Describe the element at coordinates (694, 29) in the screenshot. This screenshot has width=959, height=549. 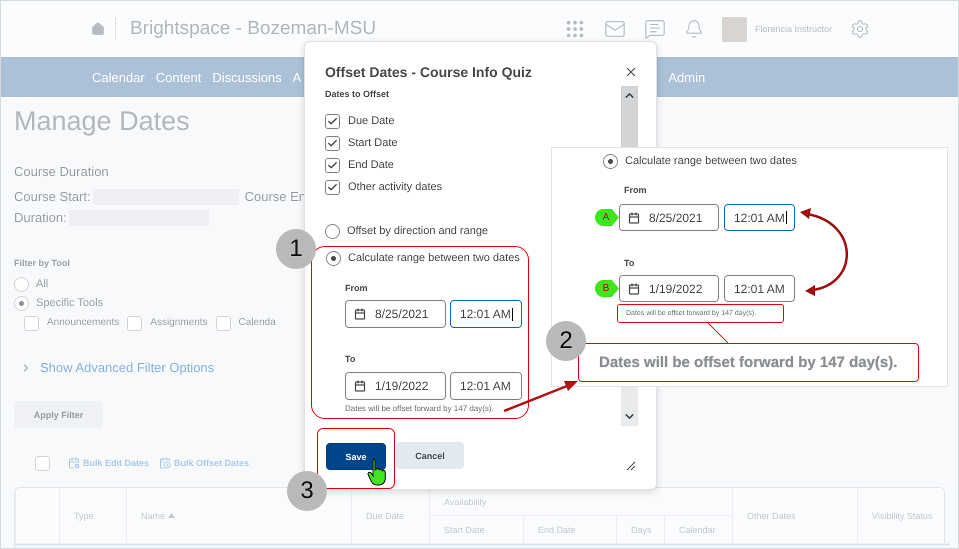
I see `bell-icon` at that location.